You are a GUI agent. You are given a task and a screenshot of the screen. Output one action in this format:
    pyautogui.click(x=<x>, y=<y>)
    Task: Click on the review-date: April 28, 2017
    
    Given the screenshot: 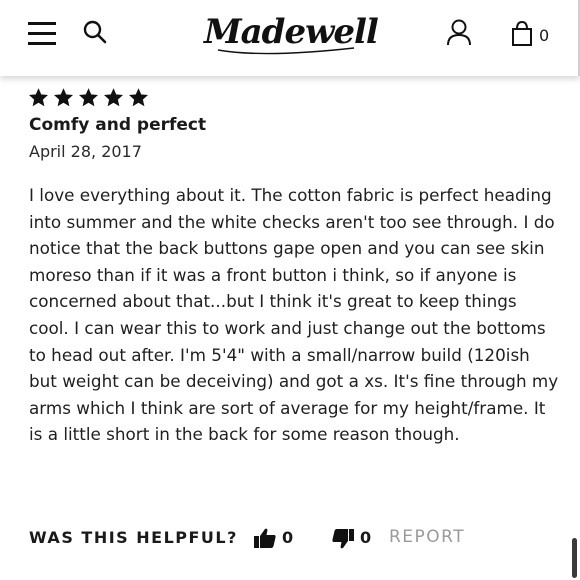 What is the action you would take?
    pyautogui.click(x=85, y=151)
    